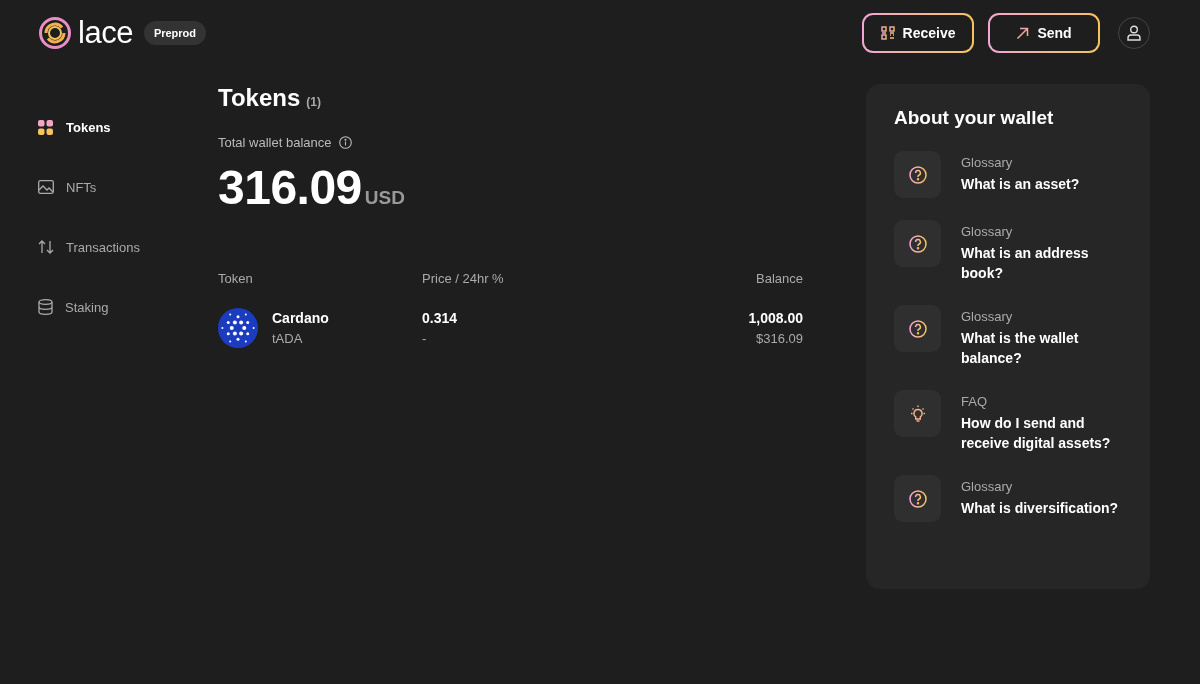  I want to click on token-name: Cardano, so click(300, 318).